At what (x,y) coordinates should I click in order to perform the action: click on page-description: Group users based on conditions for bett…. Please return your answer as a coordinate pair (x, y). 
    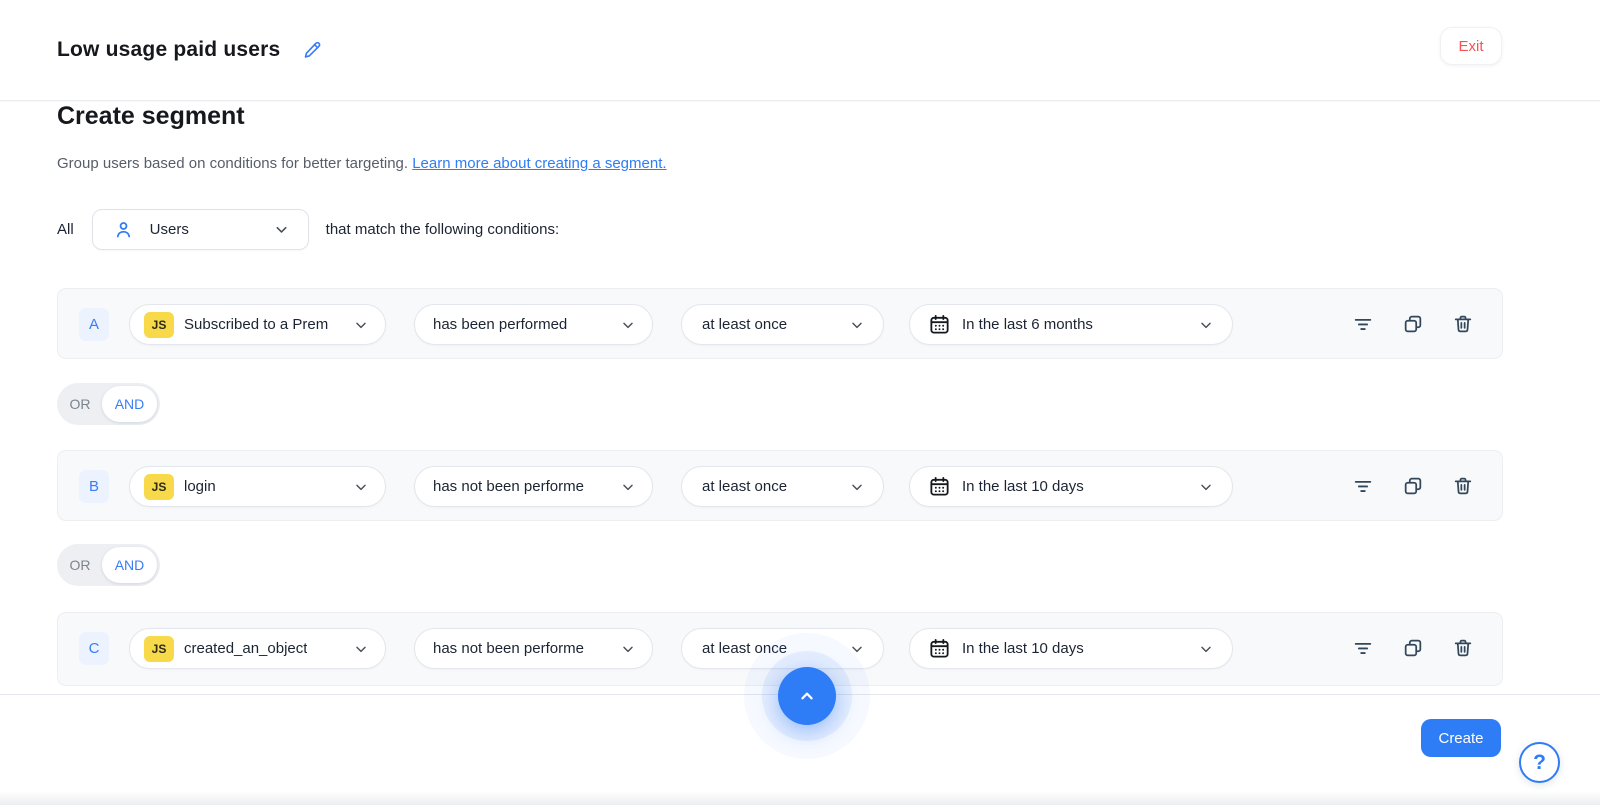
    Looking at the image, I should click on (362, 163).